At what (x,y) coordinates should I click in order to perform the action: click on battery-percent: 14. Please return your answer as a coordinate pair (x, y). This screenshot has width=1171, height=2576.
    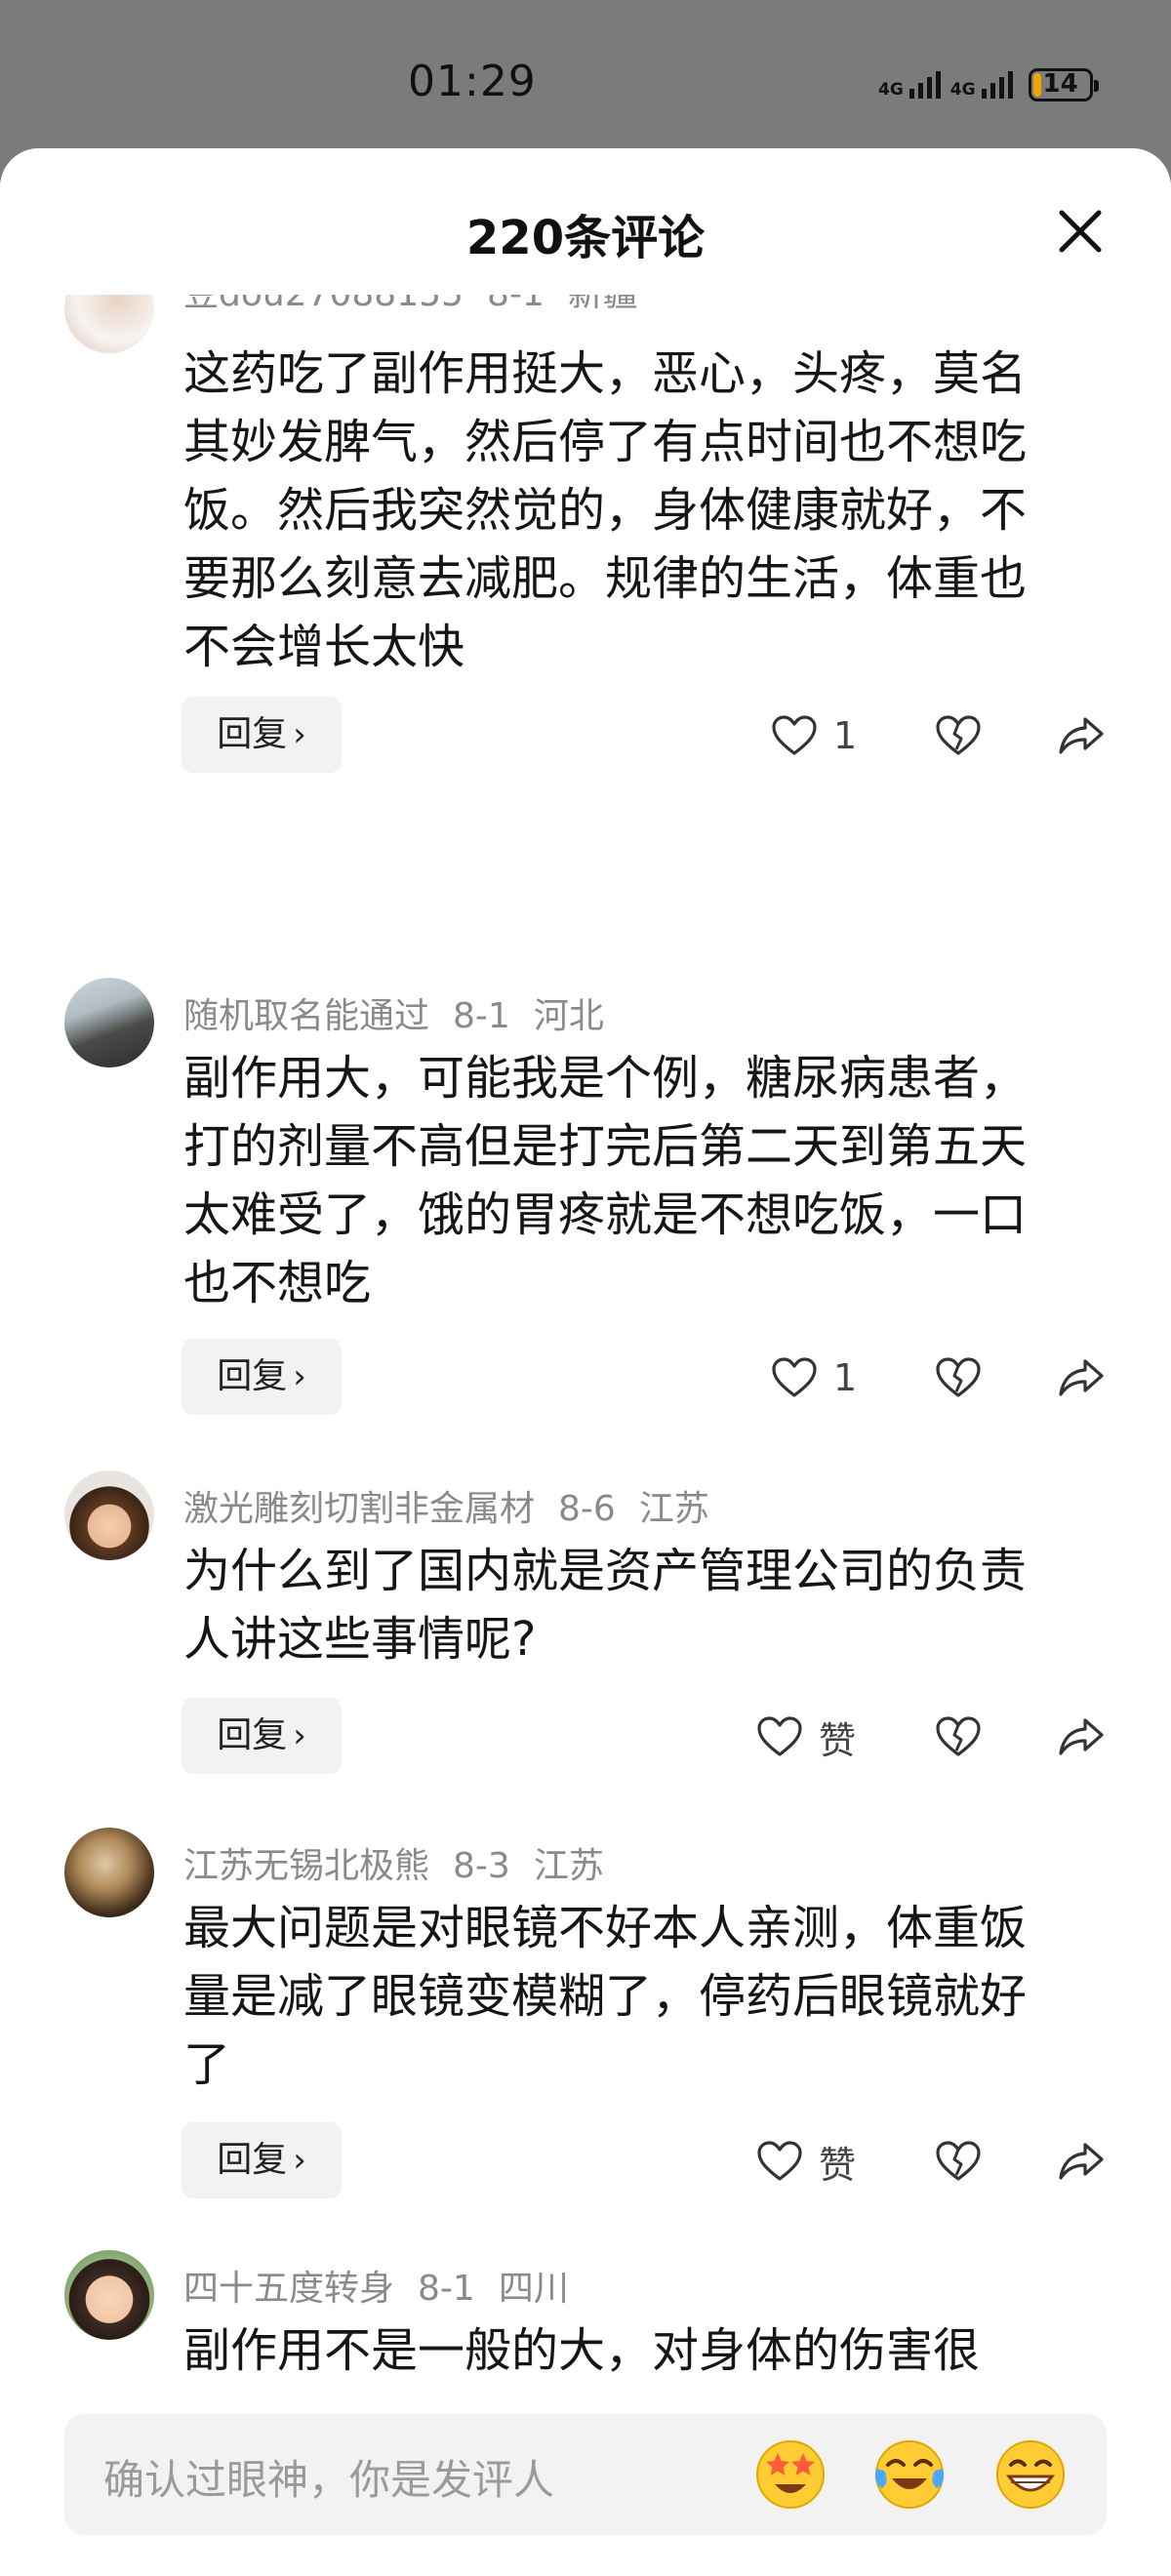
    Looking at the image, I should click on (1060, 84).